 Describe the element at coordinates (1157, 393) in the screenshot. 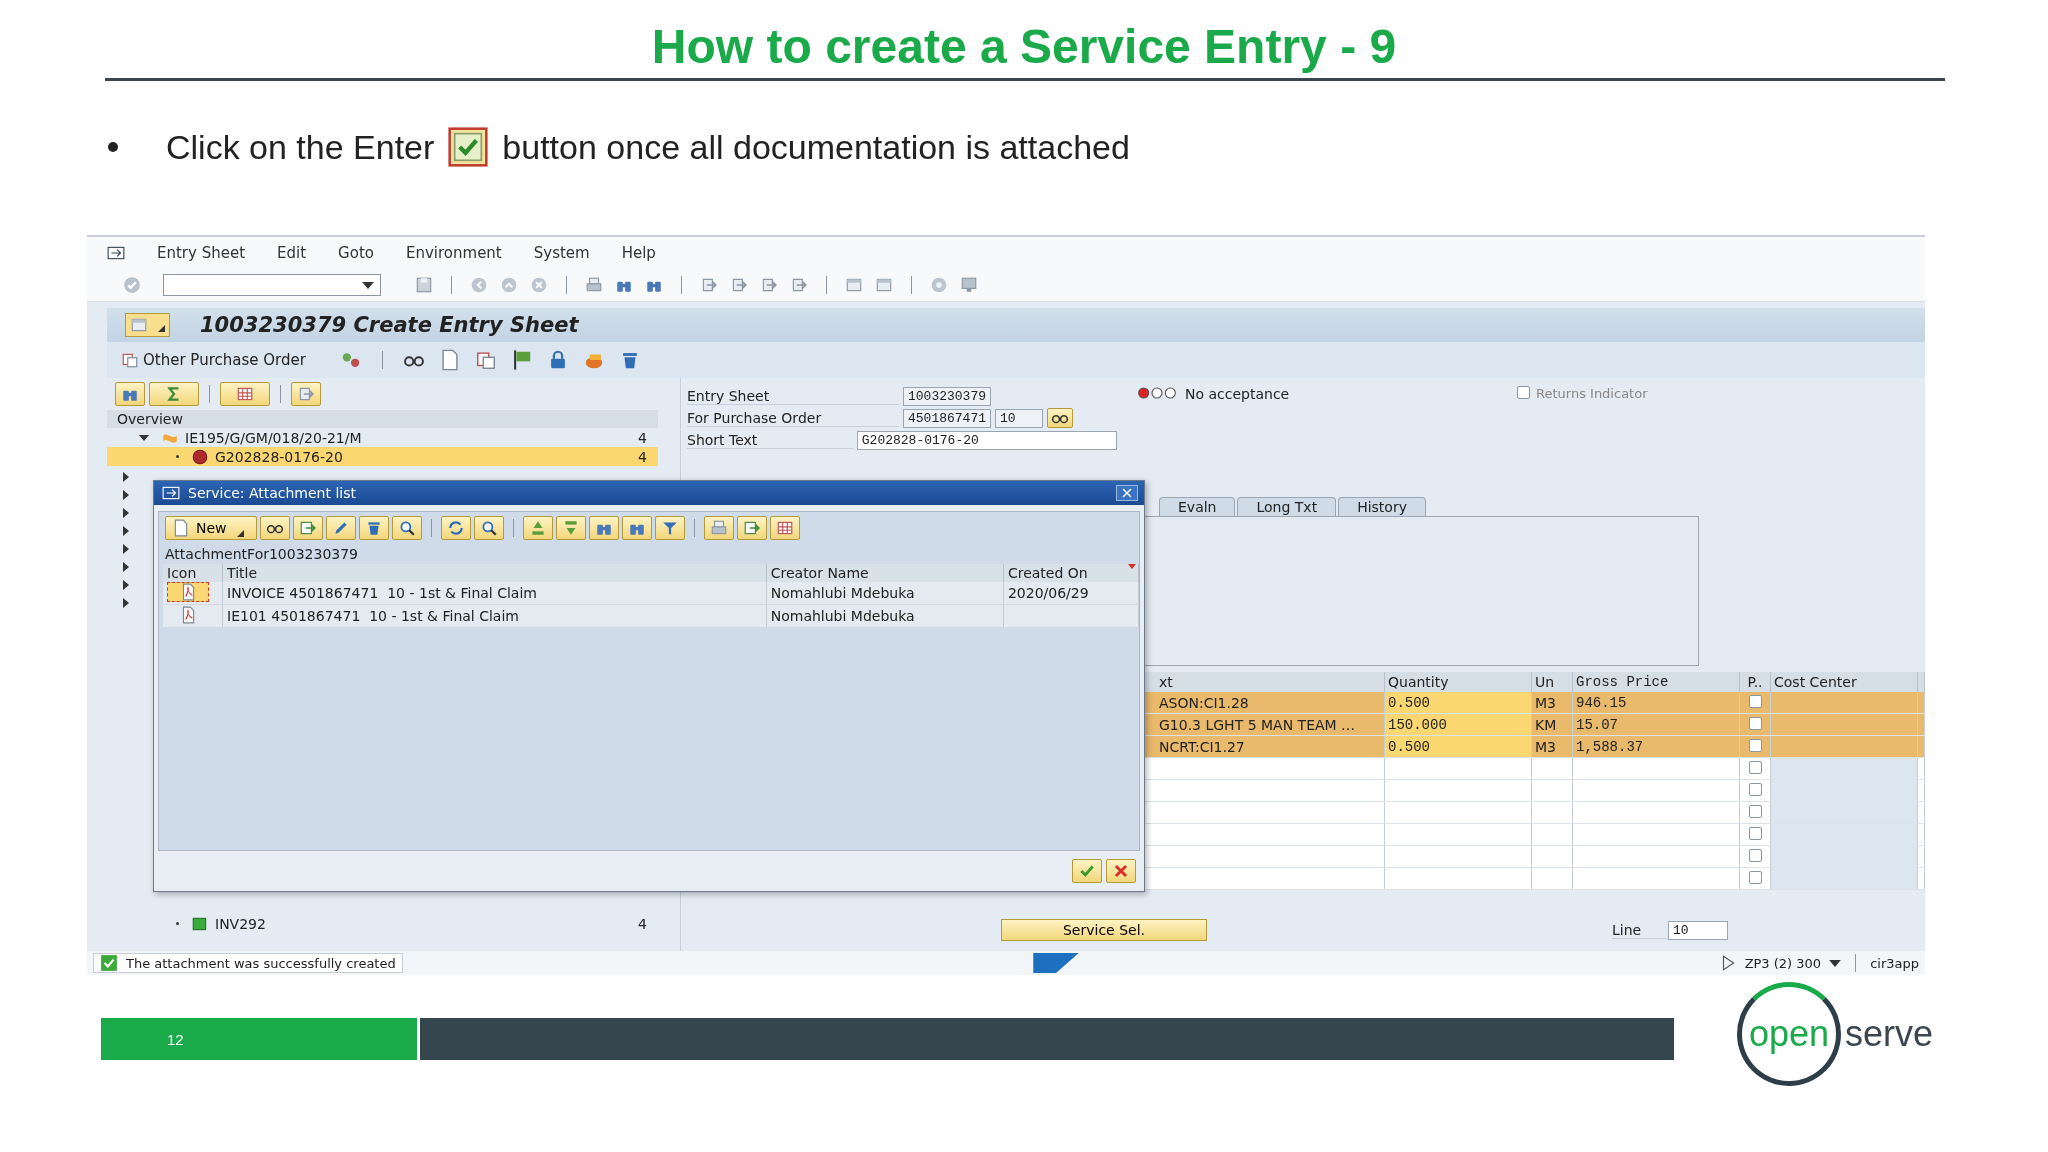

I see `traffic-light-icon` at that location.